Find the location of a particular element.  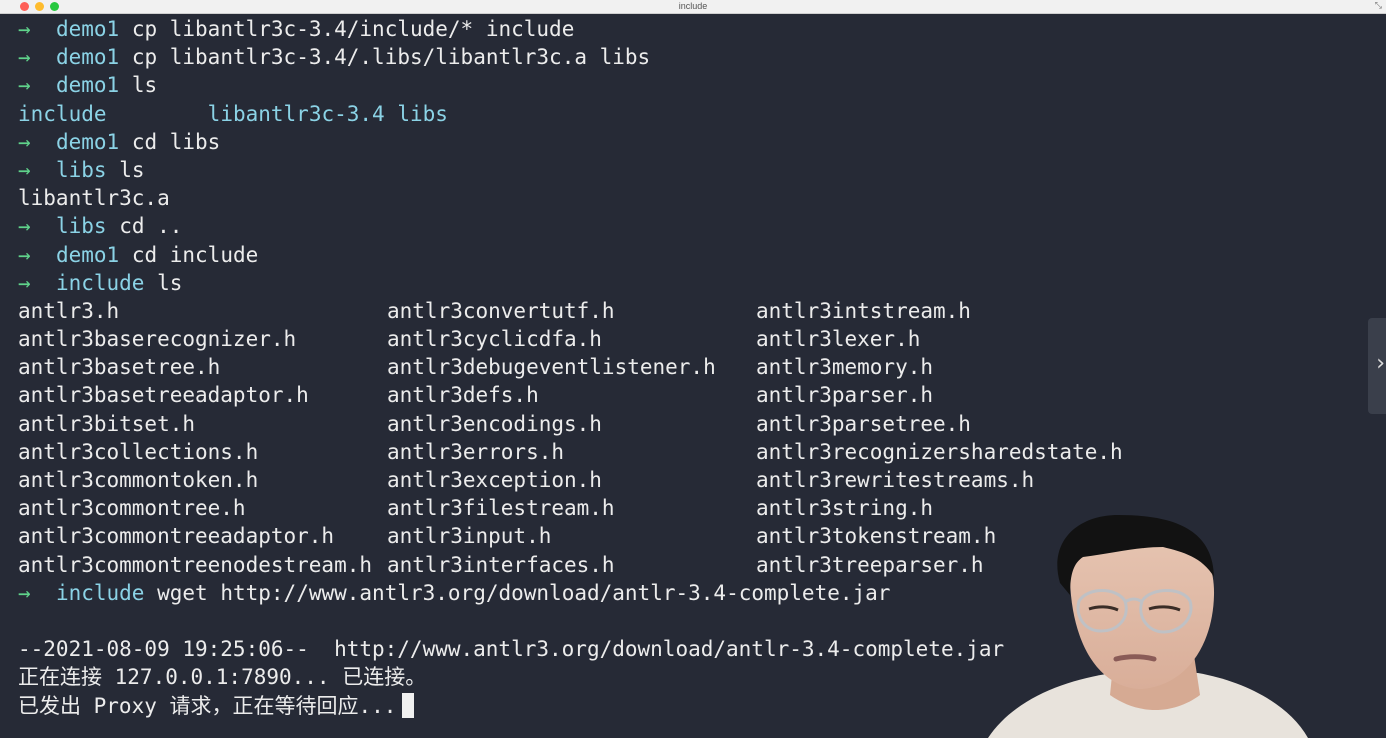

ls-output-line: include libantlr3c-3.4 libs is located at coordinates (587, 114).